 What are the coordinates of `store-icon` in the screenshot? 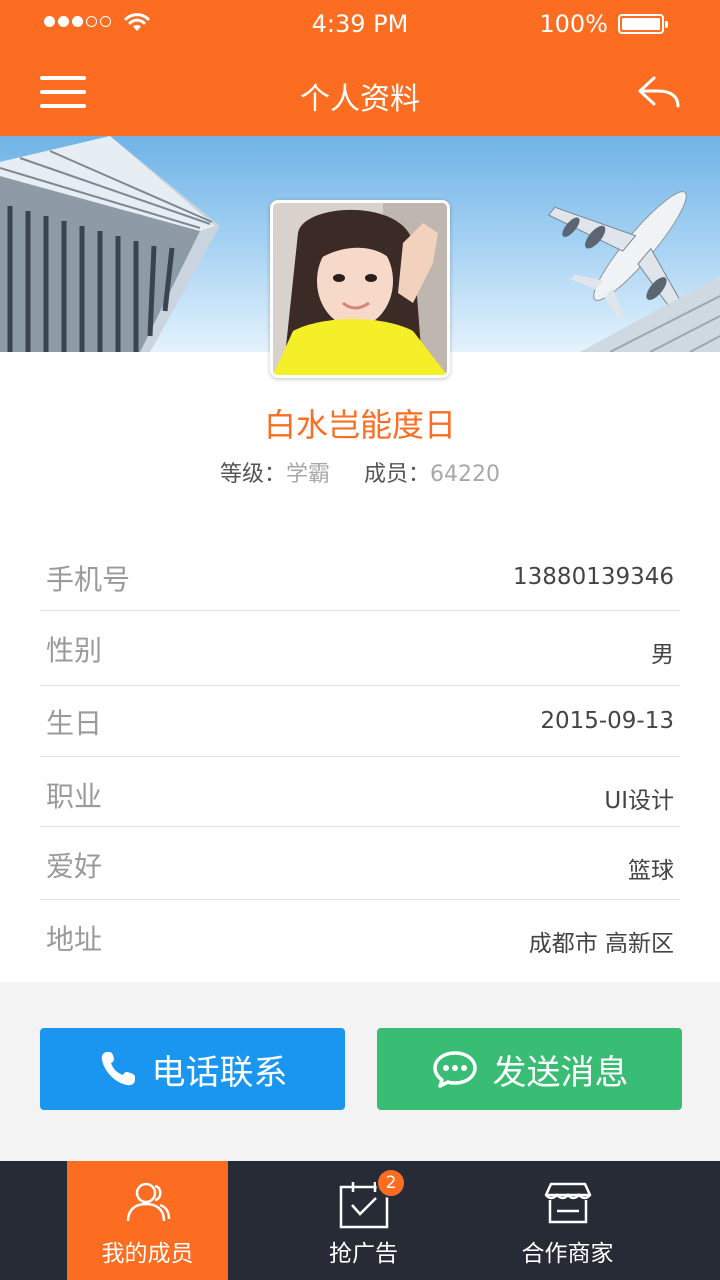 It's located at (567, 1203).